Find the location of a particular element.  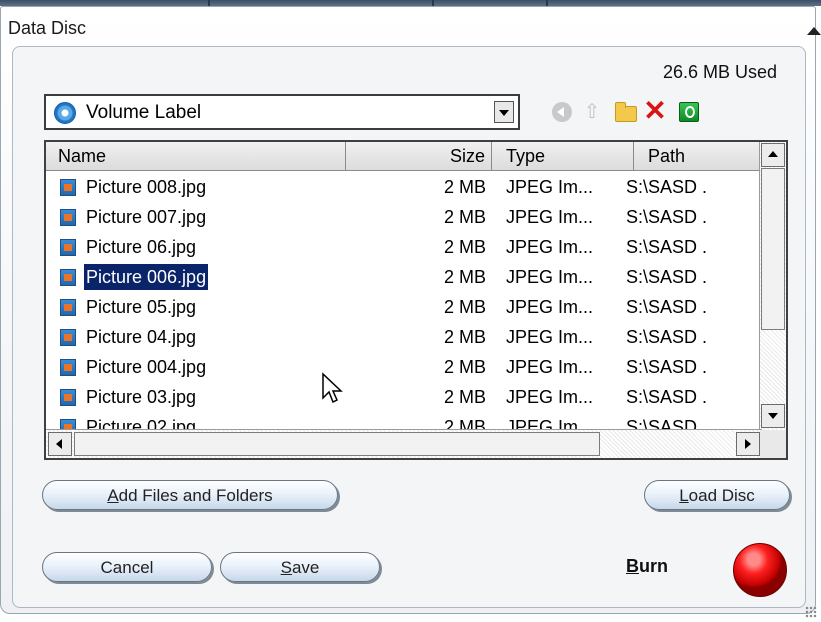

volume-label-text: Volume Label is located at coordinates (144, 112).